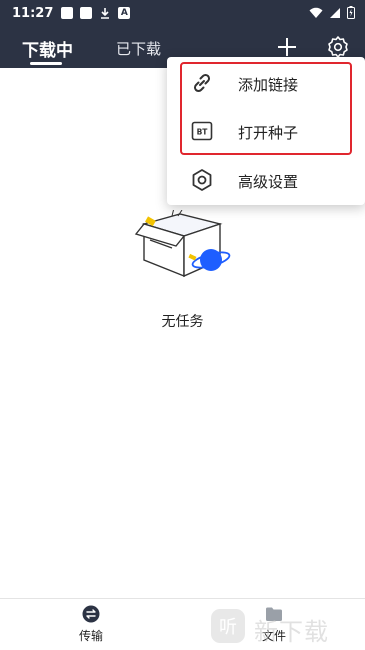 The width and height of the screenshot is (365, 650). I want to click on menu-item-add-link: 添加链接, so click(266, 83).